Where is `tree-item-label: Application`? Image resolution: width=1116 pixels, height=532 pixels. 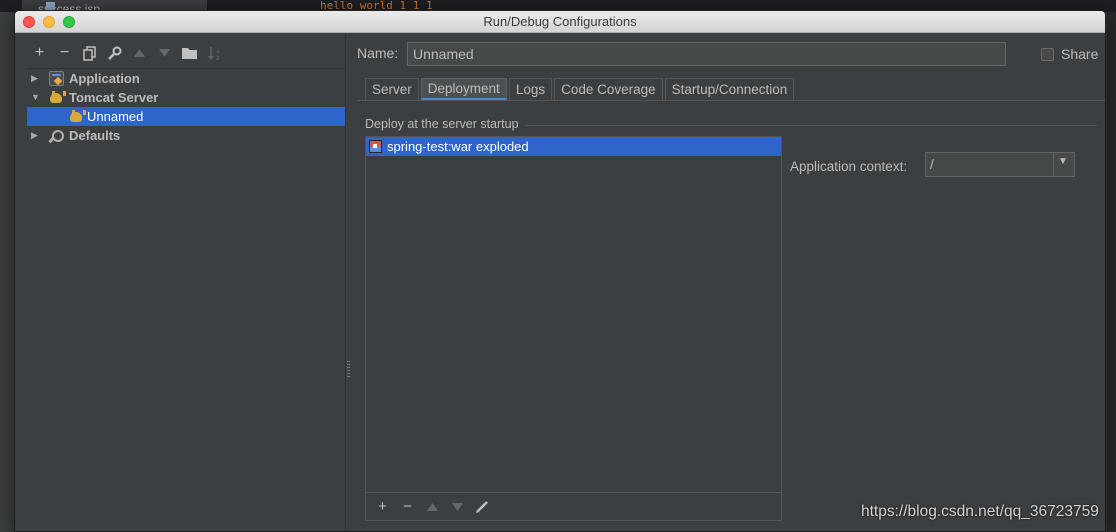 tree-item-label: Application is located at coordinates (104, 78).